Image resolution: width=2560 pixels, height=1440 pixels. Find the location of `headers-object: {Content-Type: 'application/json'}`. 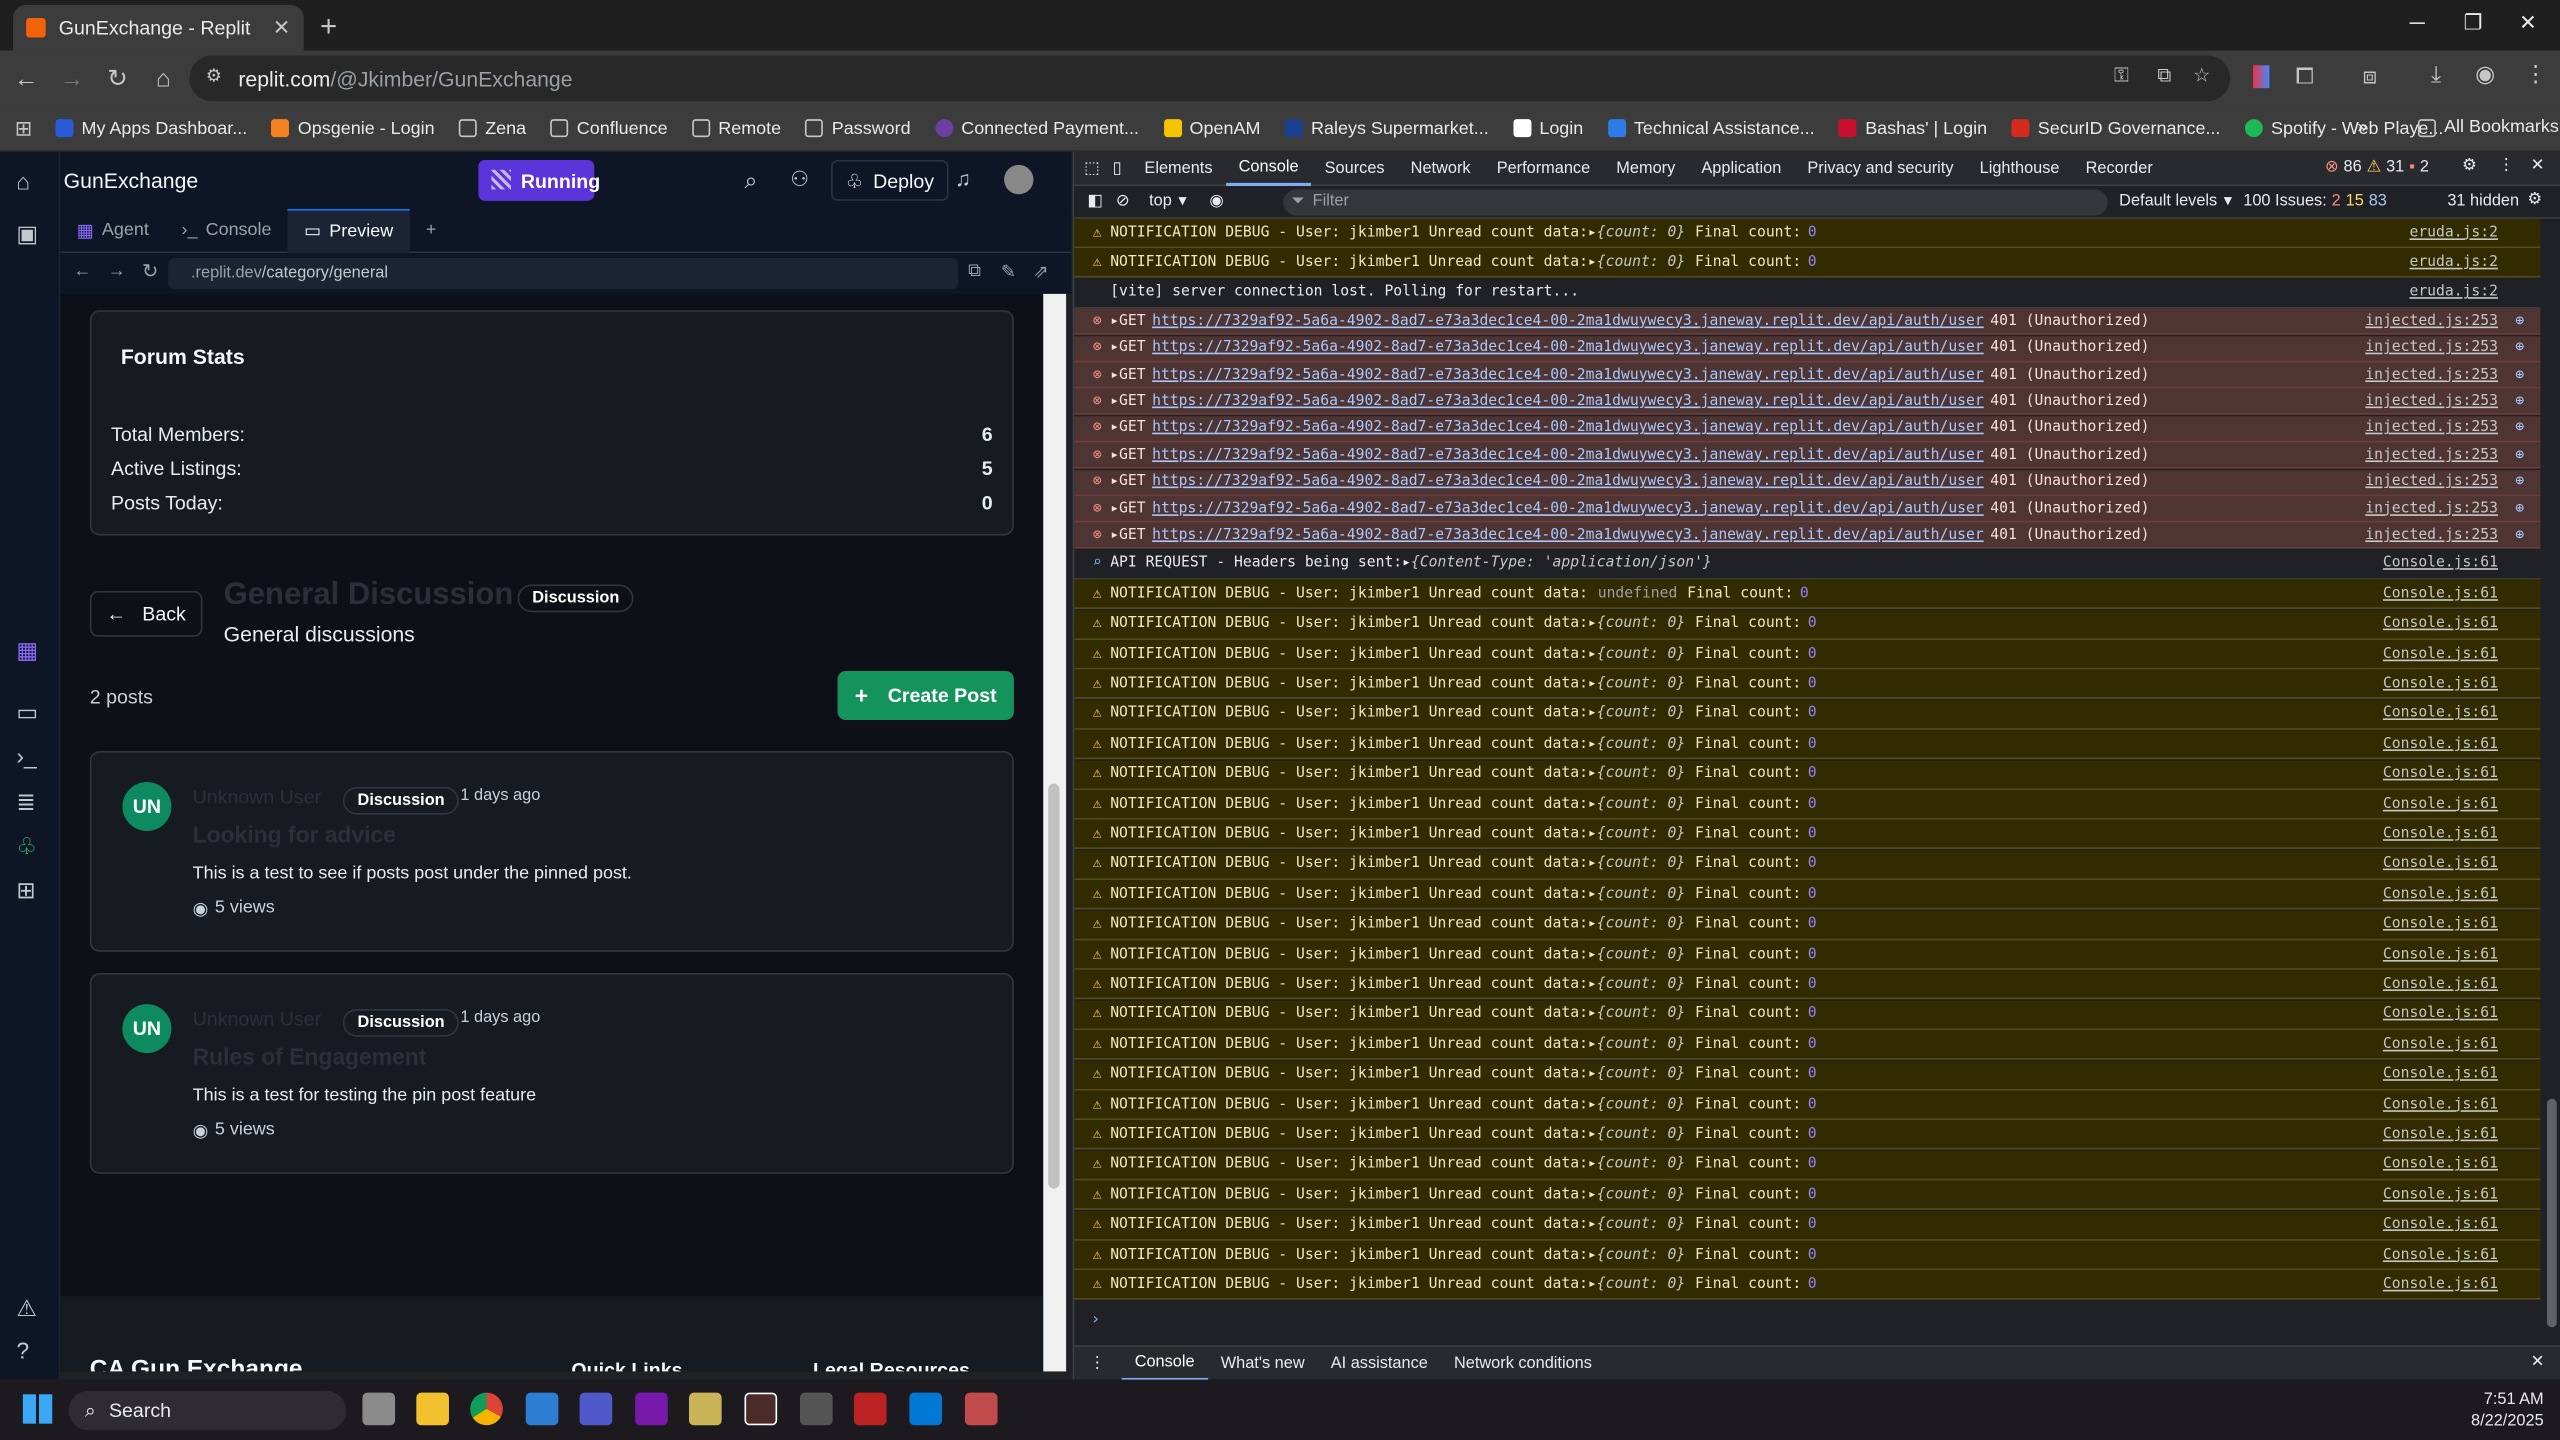

headers-object: {Content-Type: 'application/json'} is located at coordinates (1561, 564).